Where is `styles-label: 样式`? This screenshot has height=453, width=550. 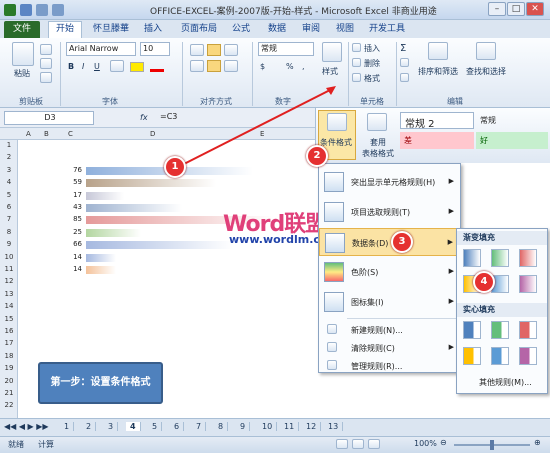
styles-label: 样式 is located at coordinates (330, 71).